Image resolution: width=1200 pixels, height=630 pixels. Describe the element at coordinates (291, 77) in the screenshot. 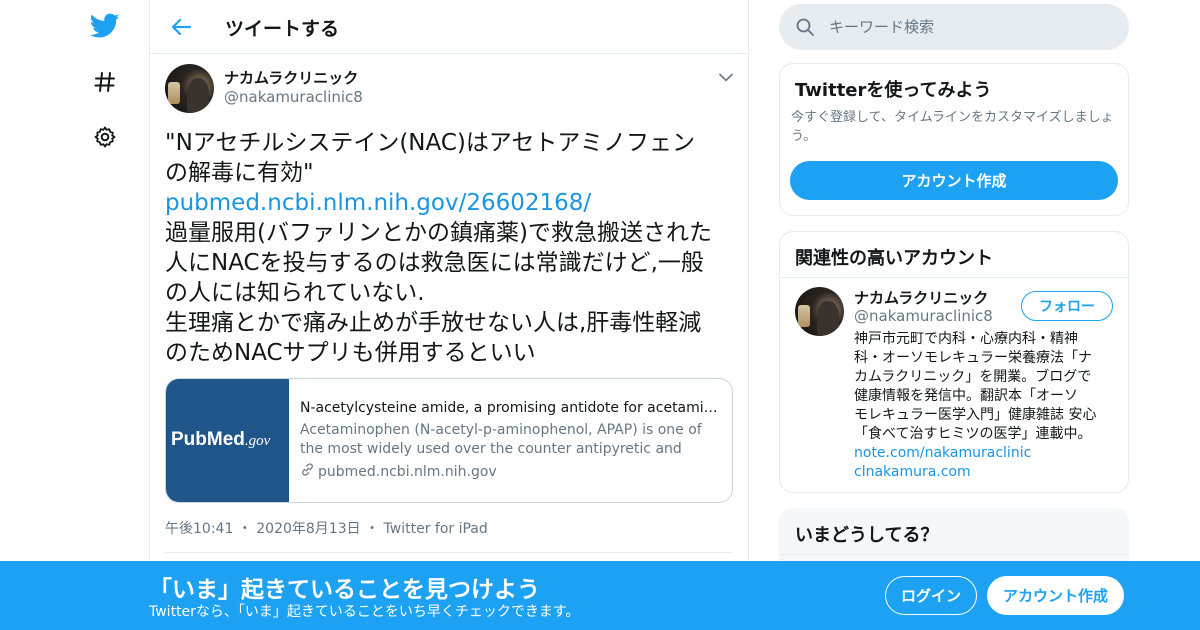

I see `author-name: ナカムラクリニック` at that location.